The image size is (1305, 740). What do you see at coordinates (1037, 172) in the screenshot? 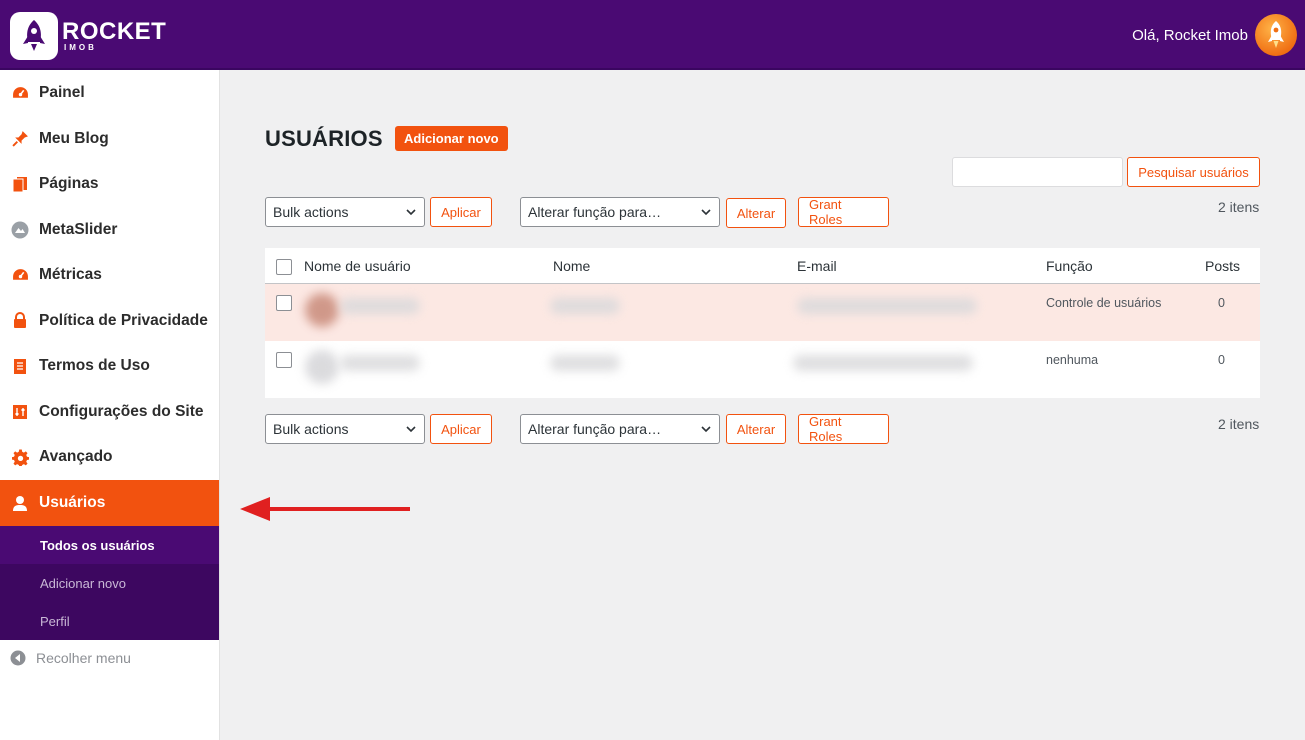
I see `search-users-input` at bounding box center [1037, 172].